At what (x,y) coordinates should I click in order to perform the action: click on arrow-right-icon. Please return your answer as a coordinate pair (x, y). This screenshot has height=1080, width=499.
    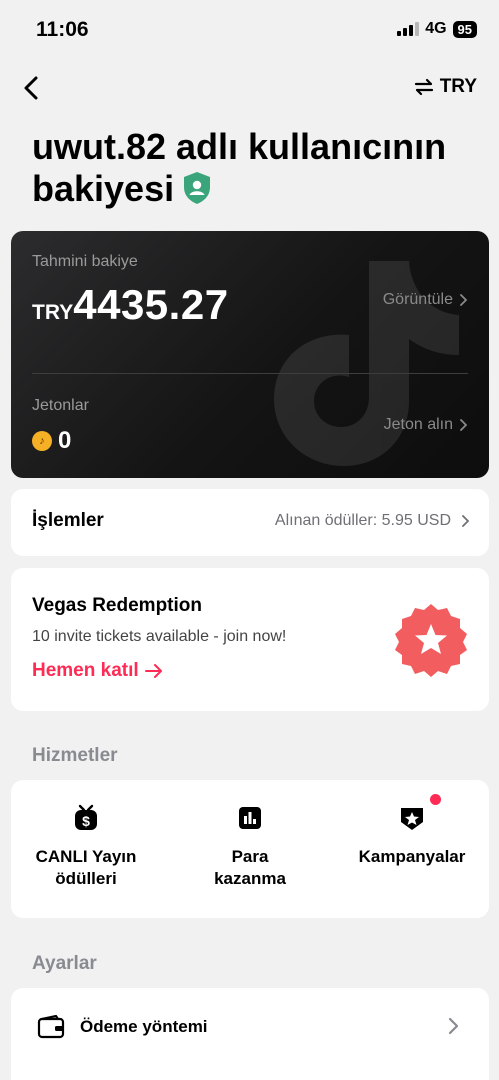
    Looking at the image, I should click on (153, 671).